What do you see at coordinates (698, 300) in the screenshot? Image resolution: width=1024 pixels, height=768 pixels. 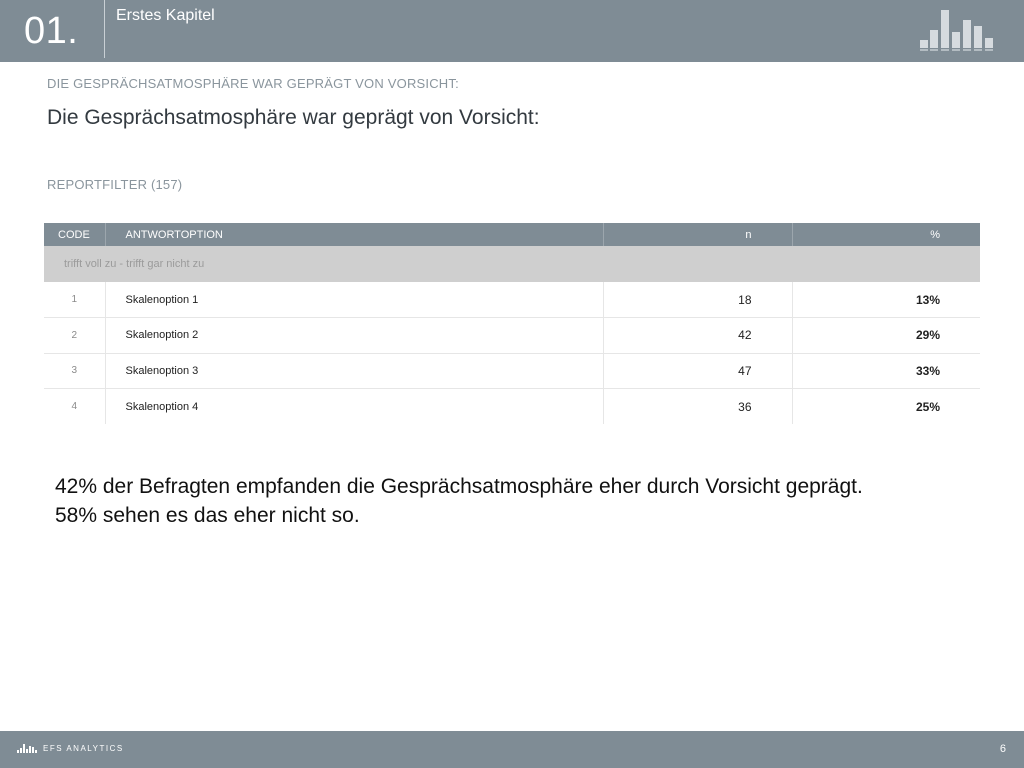 I see `row-n: 18` at bounding box center [698, 300].